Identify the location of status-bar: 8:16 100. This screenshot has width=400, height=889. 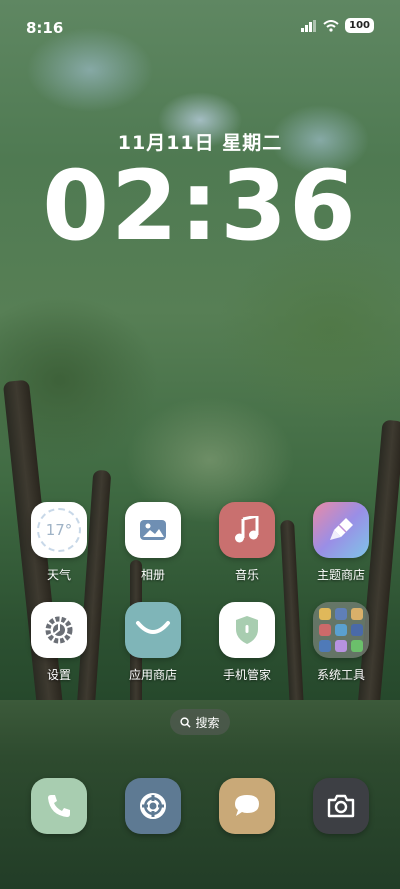
(200, 28).